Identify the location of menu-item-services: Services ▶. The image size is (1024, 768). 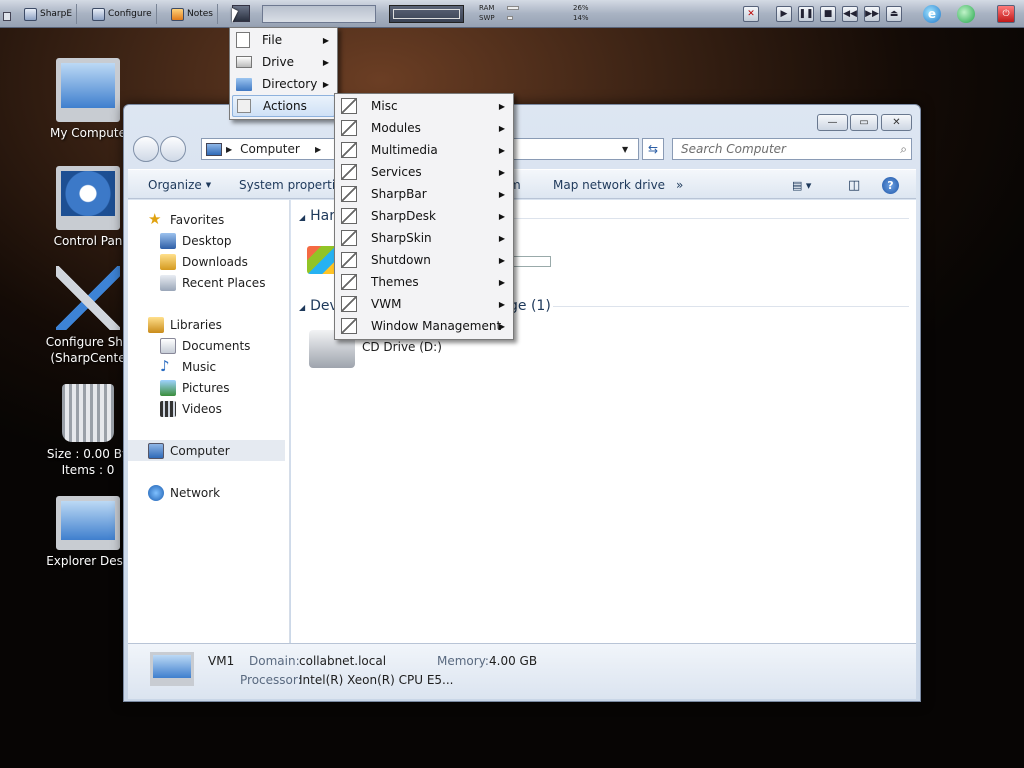
(424, 172).